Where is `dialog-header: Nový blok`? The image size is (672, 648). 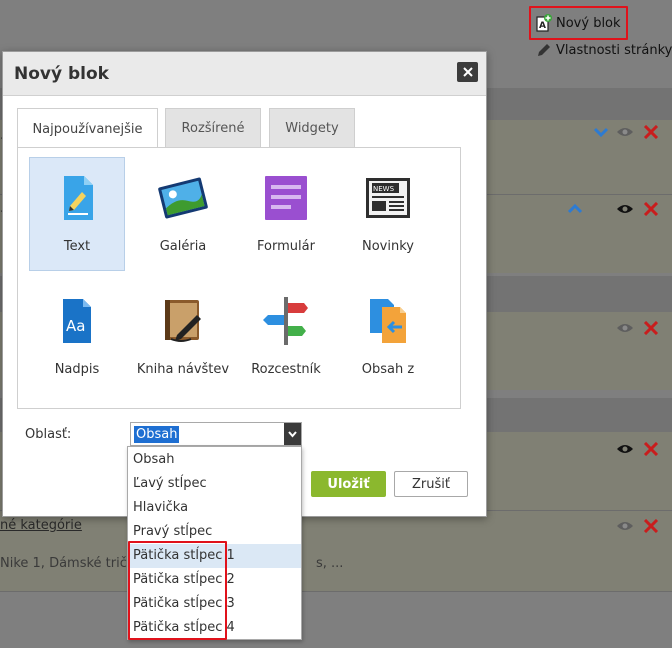
dialog-header: Nový blok is located at coordinates (244, 74).